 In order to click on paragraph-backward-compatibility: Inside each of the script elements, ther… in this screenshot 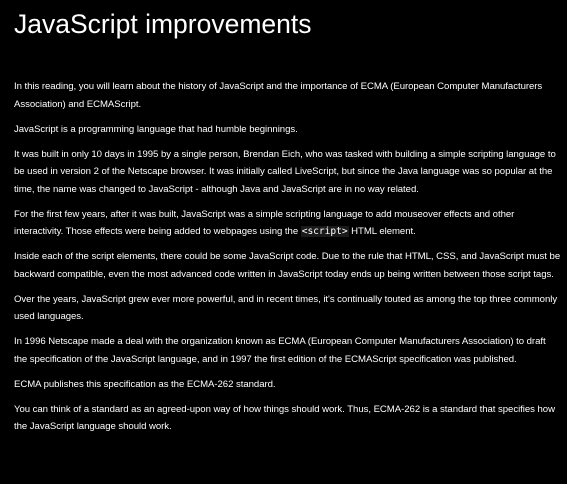, I will do `click(287, 265)`.